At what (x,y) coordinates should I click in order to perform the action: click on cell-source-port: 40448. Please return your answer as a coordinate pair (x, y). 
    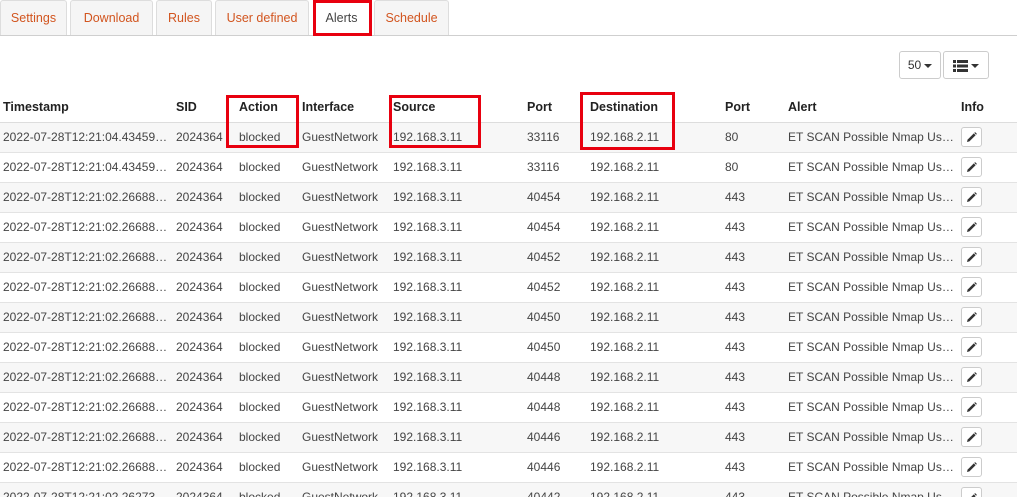
    Looking at the image, I should click on (555, 376).